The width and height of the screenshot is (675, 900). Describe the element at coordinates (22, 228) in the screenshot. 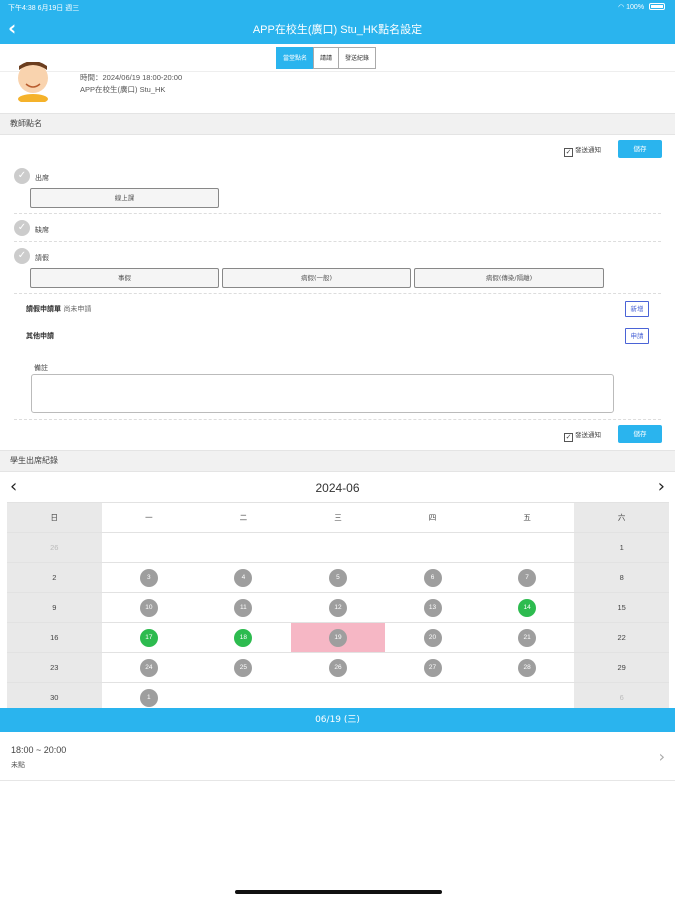

I see `absent-check-icon: ✓` at that location.